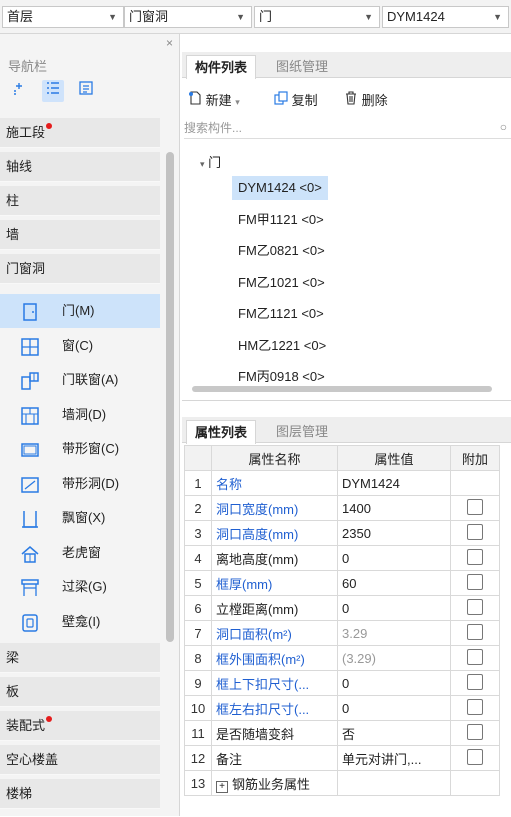 The height and width of the screenshot is (817, 511). I want to click on type-select: 门 ▼, so click(317, 17).